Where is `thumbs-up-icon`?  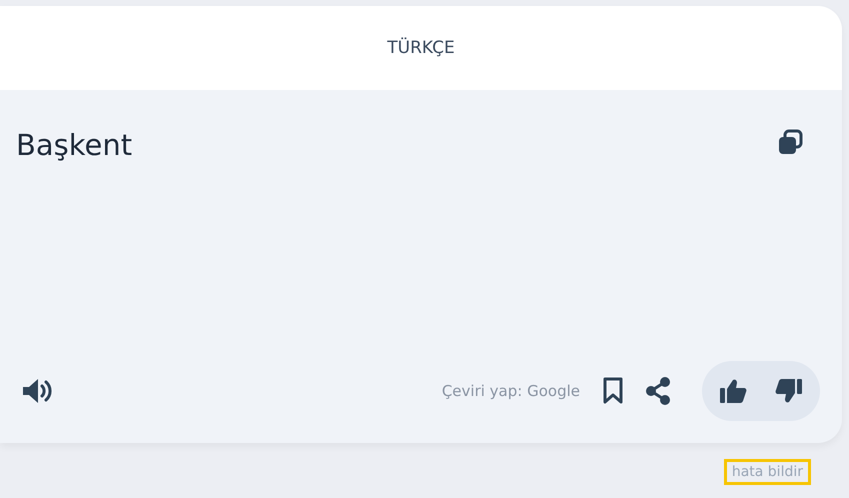
thumbs-up-icon is located at coordinates (733, 391).